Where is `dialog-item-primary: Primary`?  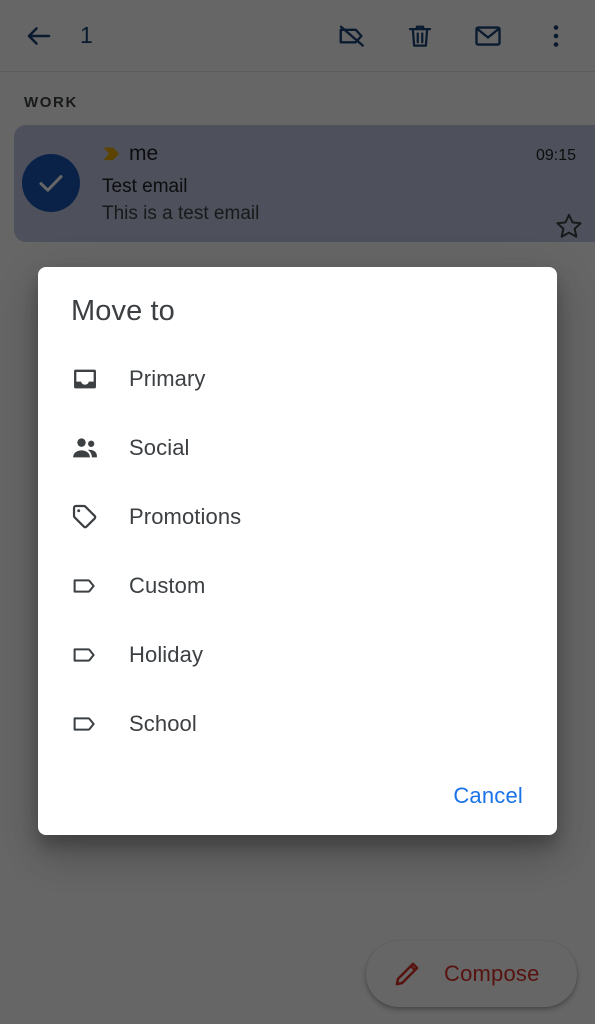
dialog-item-primary: Primary is located at coordinates (297, 378).